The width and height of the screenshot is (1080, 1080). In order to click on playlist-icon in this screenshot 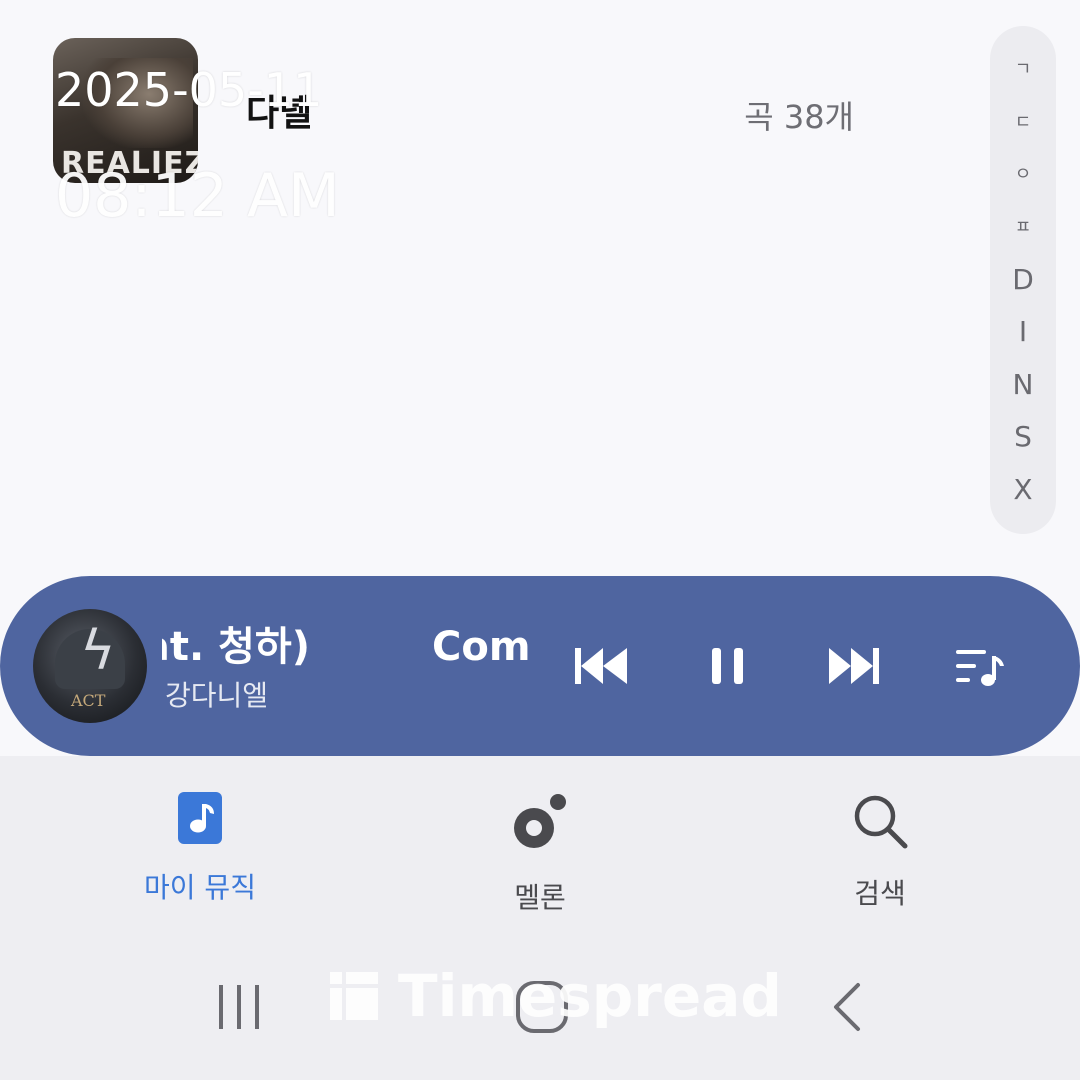, I will do `click(980, 668)`.